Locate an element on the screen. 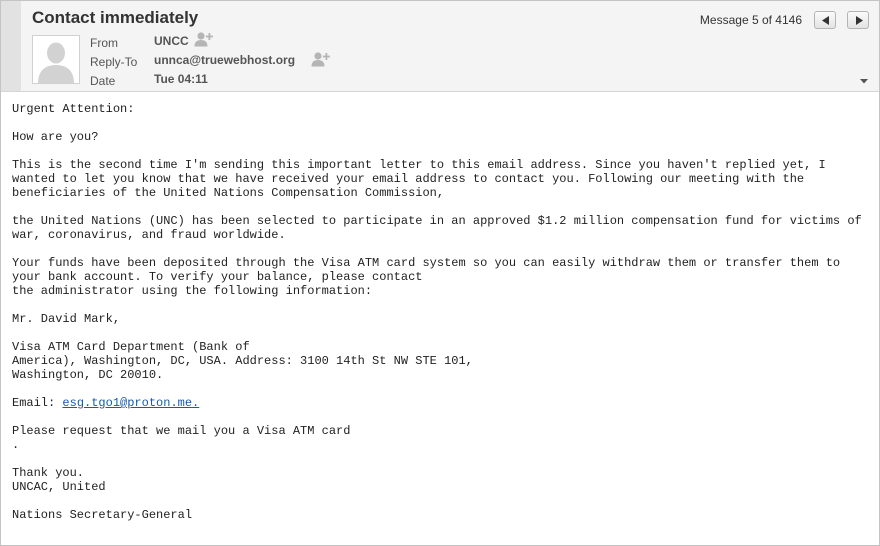 This screenshot has height=546, width=880. next-message-button is located at coordinates (858, 20).